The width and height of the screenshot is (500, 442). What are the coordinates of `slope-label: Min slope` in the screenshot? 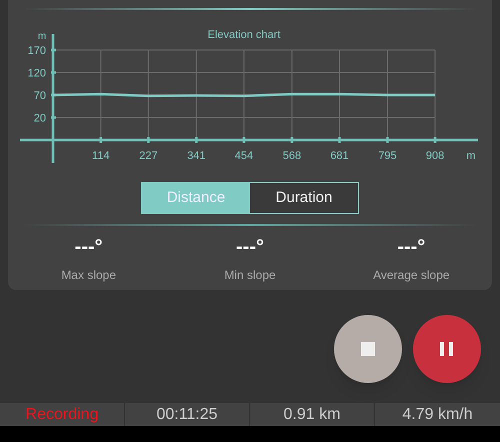 It's located at (250, 275).